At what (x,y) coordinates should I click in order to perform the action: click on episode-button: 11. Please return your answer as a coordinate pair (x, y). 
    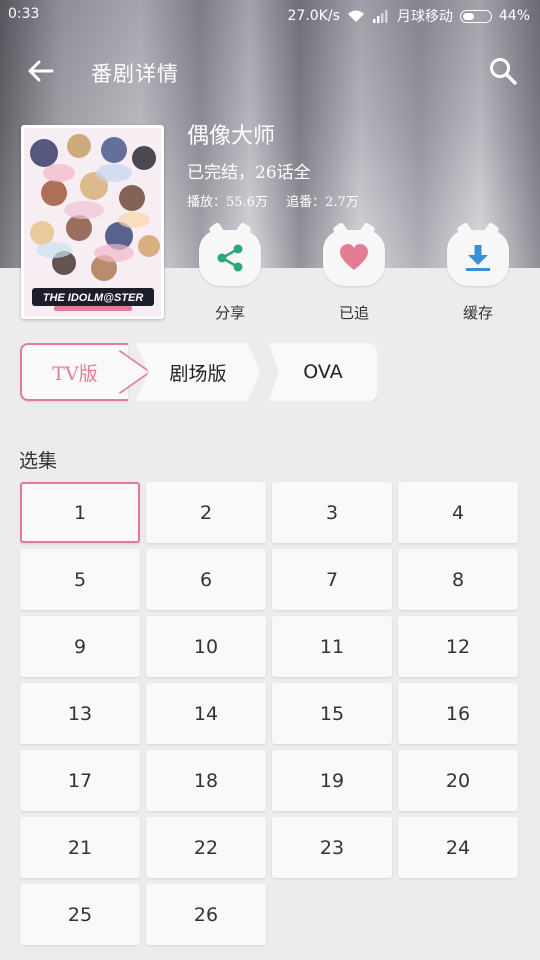
    Looking at the image, I should click on (332, 646).